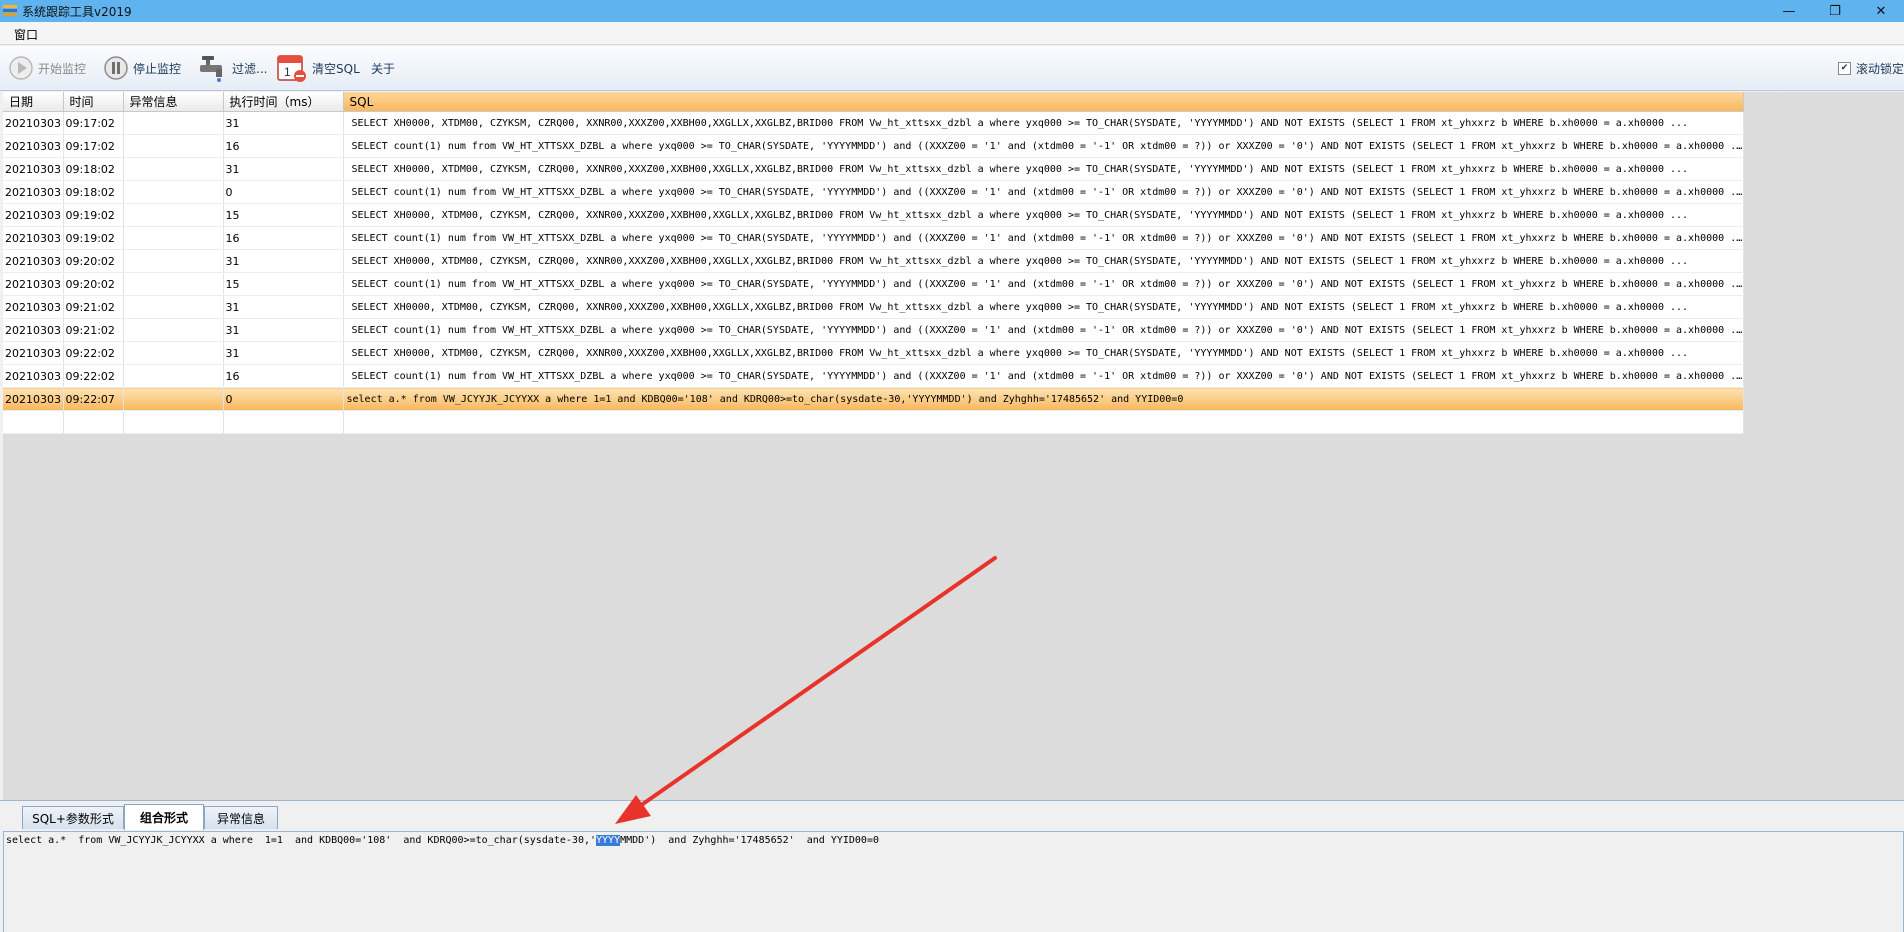 Image resolution: width=1904 pixels, height=932 pixels. What do you see at coordinates (1881, 11) in the screenshot?
I see `close-button: ✕` at bounding box center [1881, 11].